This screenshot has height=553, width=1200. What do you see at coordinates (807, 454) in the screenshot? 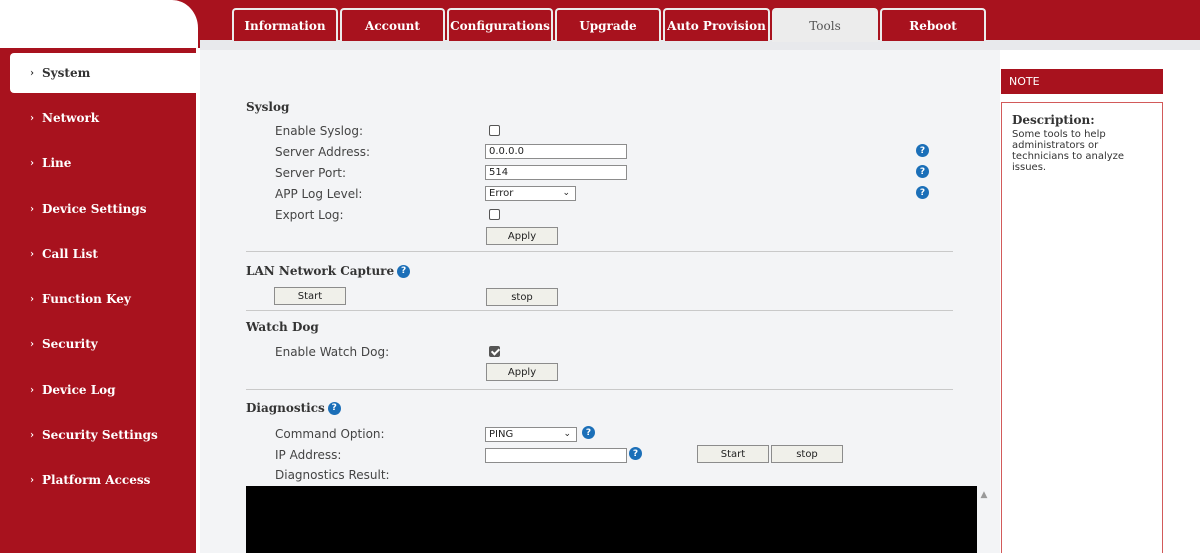
I see `diagnostics-stop-button: stop` at bounding box center [807, 454].